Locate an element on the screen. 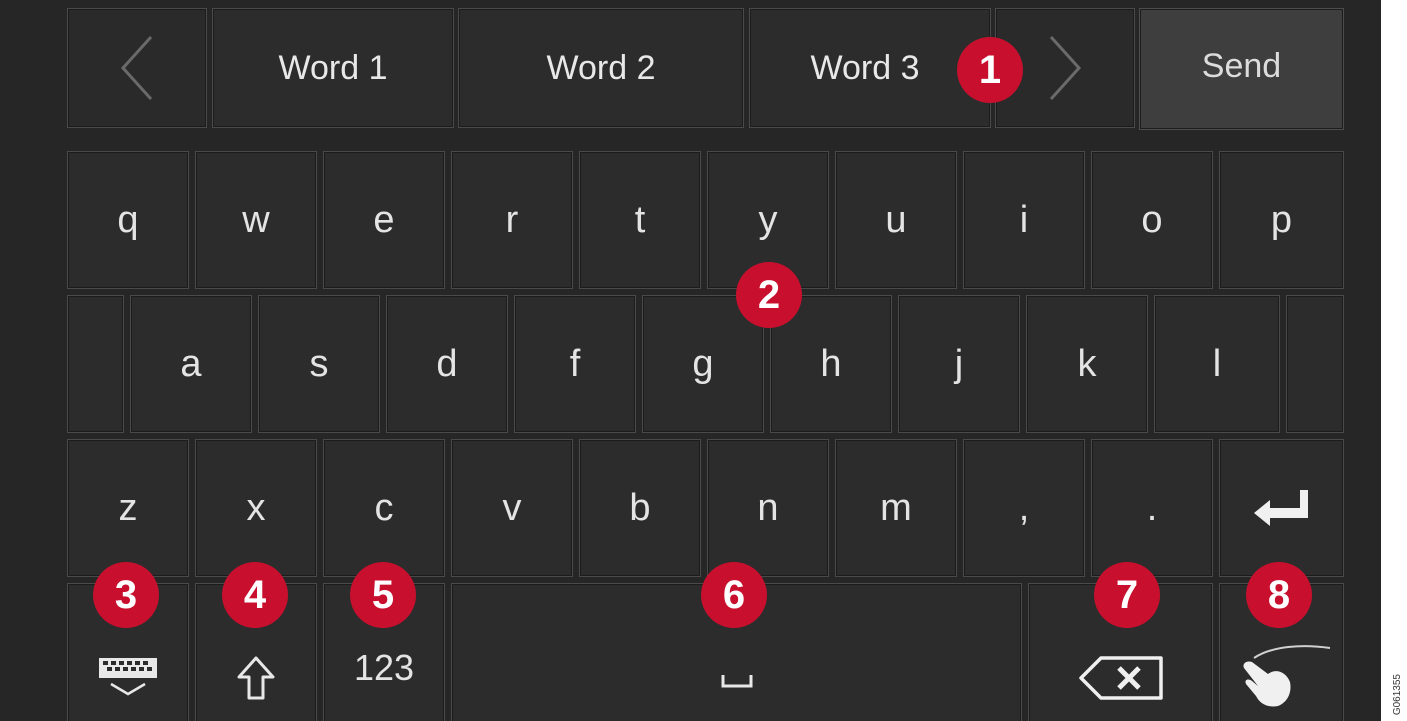  key-z-label: z is located at coordinates (128, 508).